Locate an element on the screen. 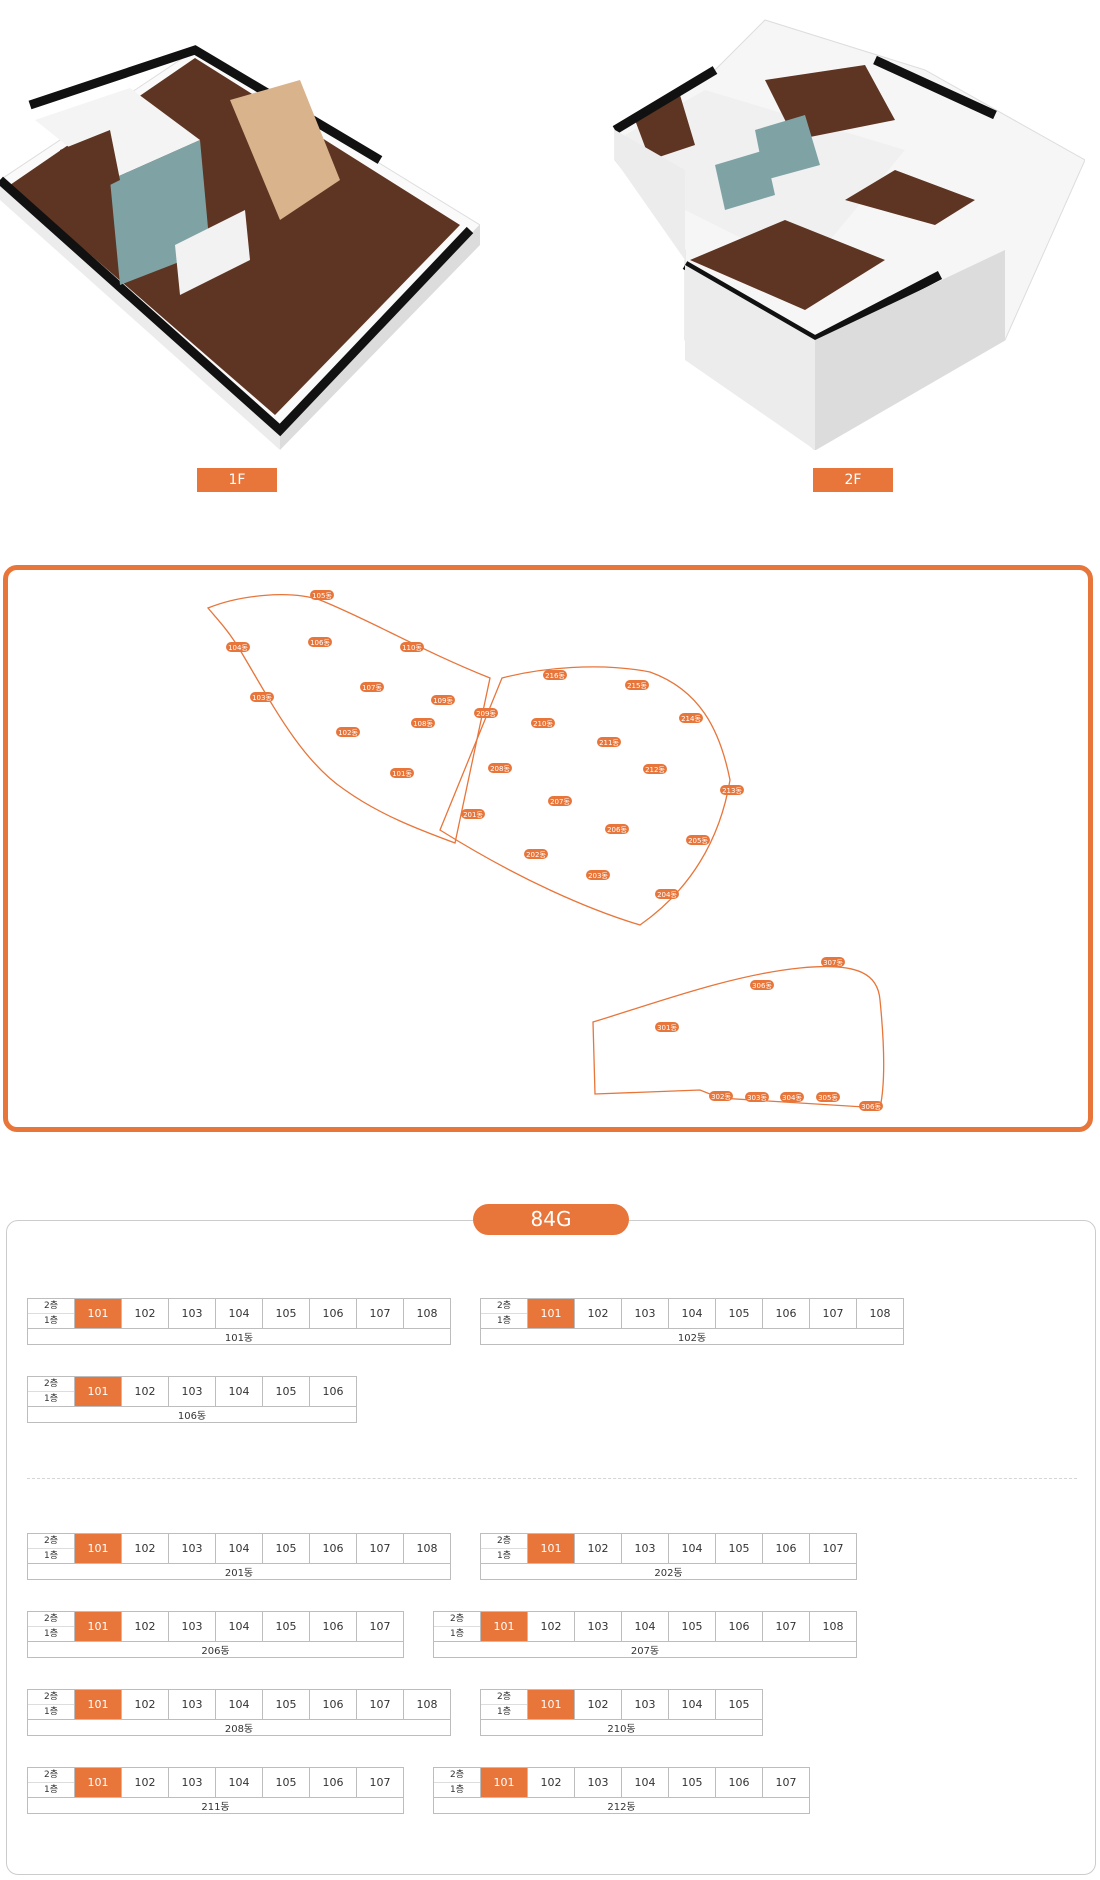  building-label: 216동 is located at coordinates (555, 676).